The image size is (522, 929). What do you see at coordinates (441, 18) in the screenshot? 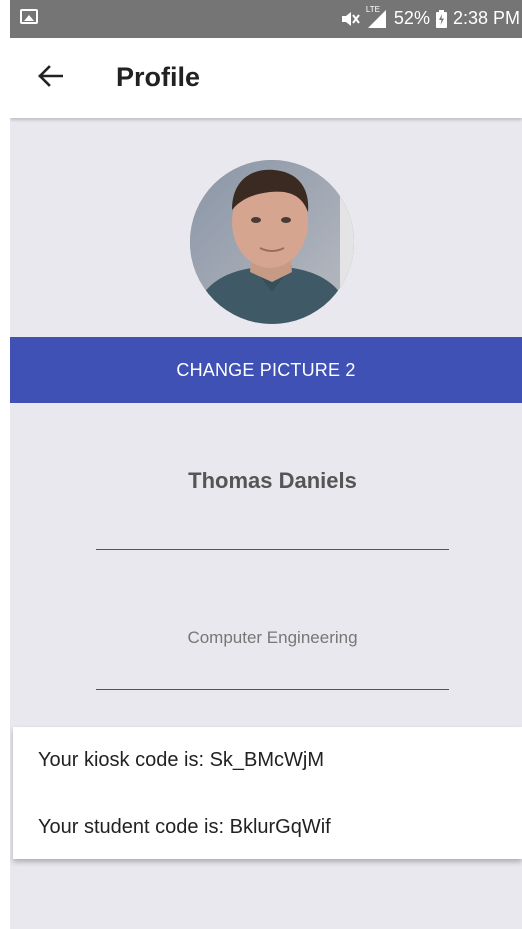
I see `battery-charging-icon` at bounding box center [441, 18].